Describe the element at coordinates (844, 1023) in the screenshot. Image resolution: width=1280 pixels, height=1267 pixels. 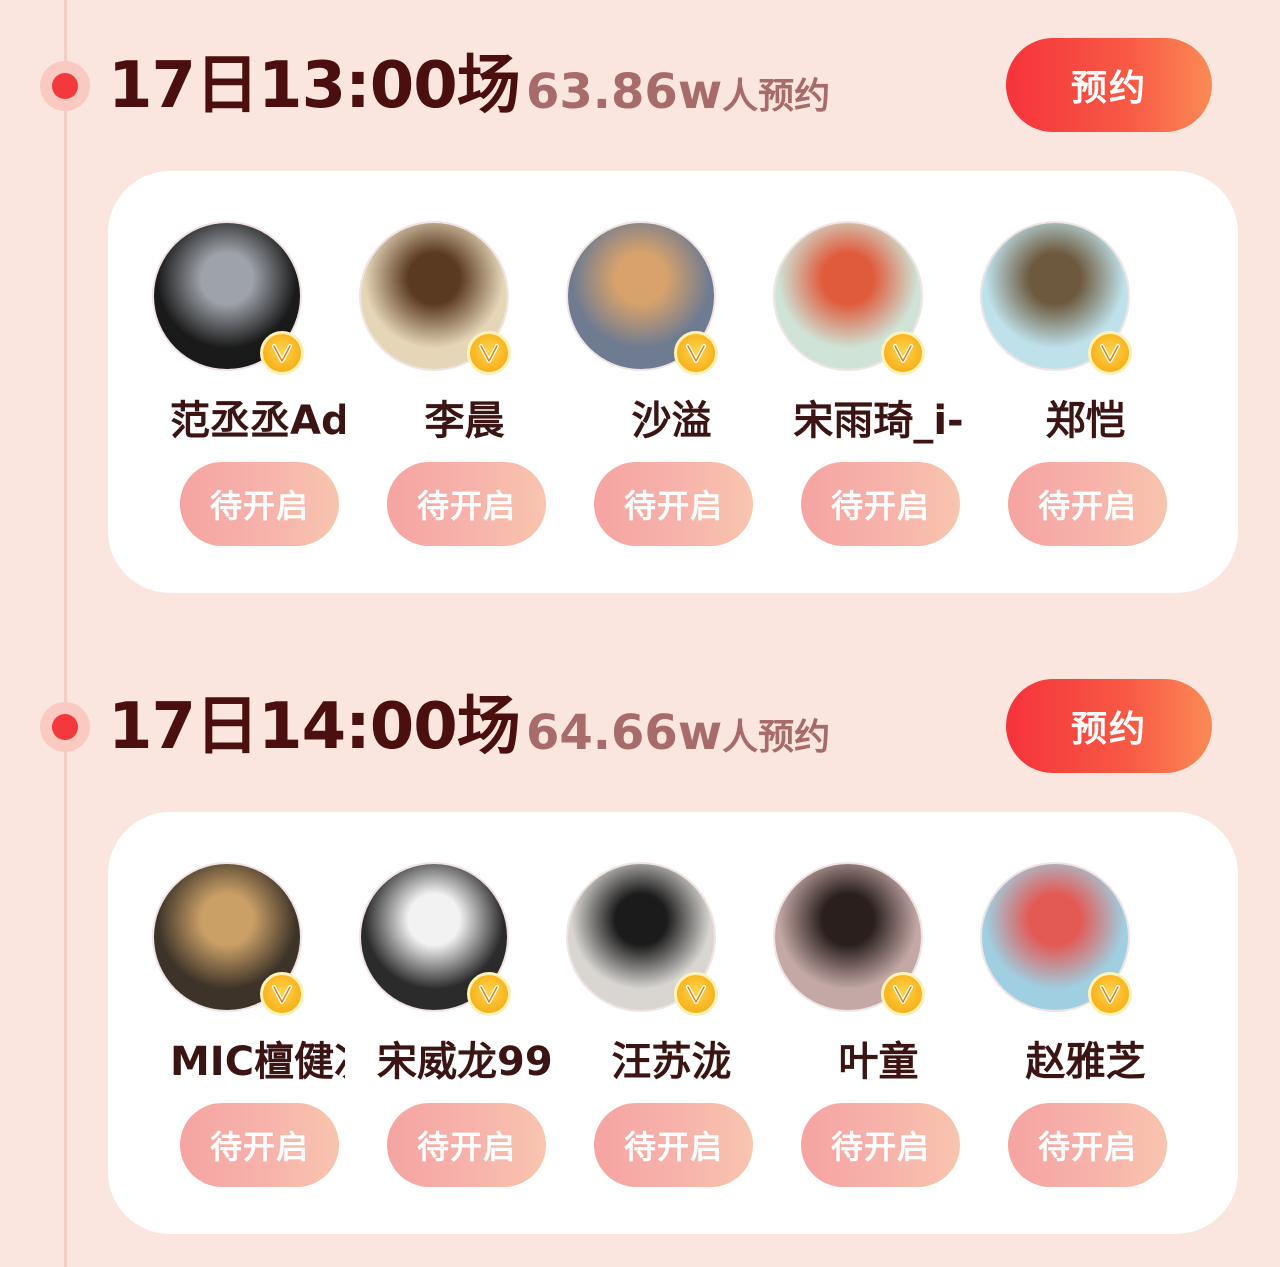
I see `guest-item: 叶童 待开启` at that location.